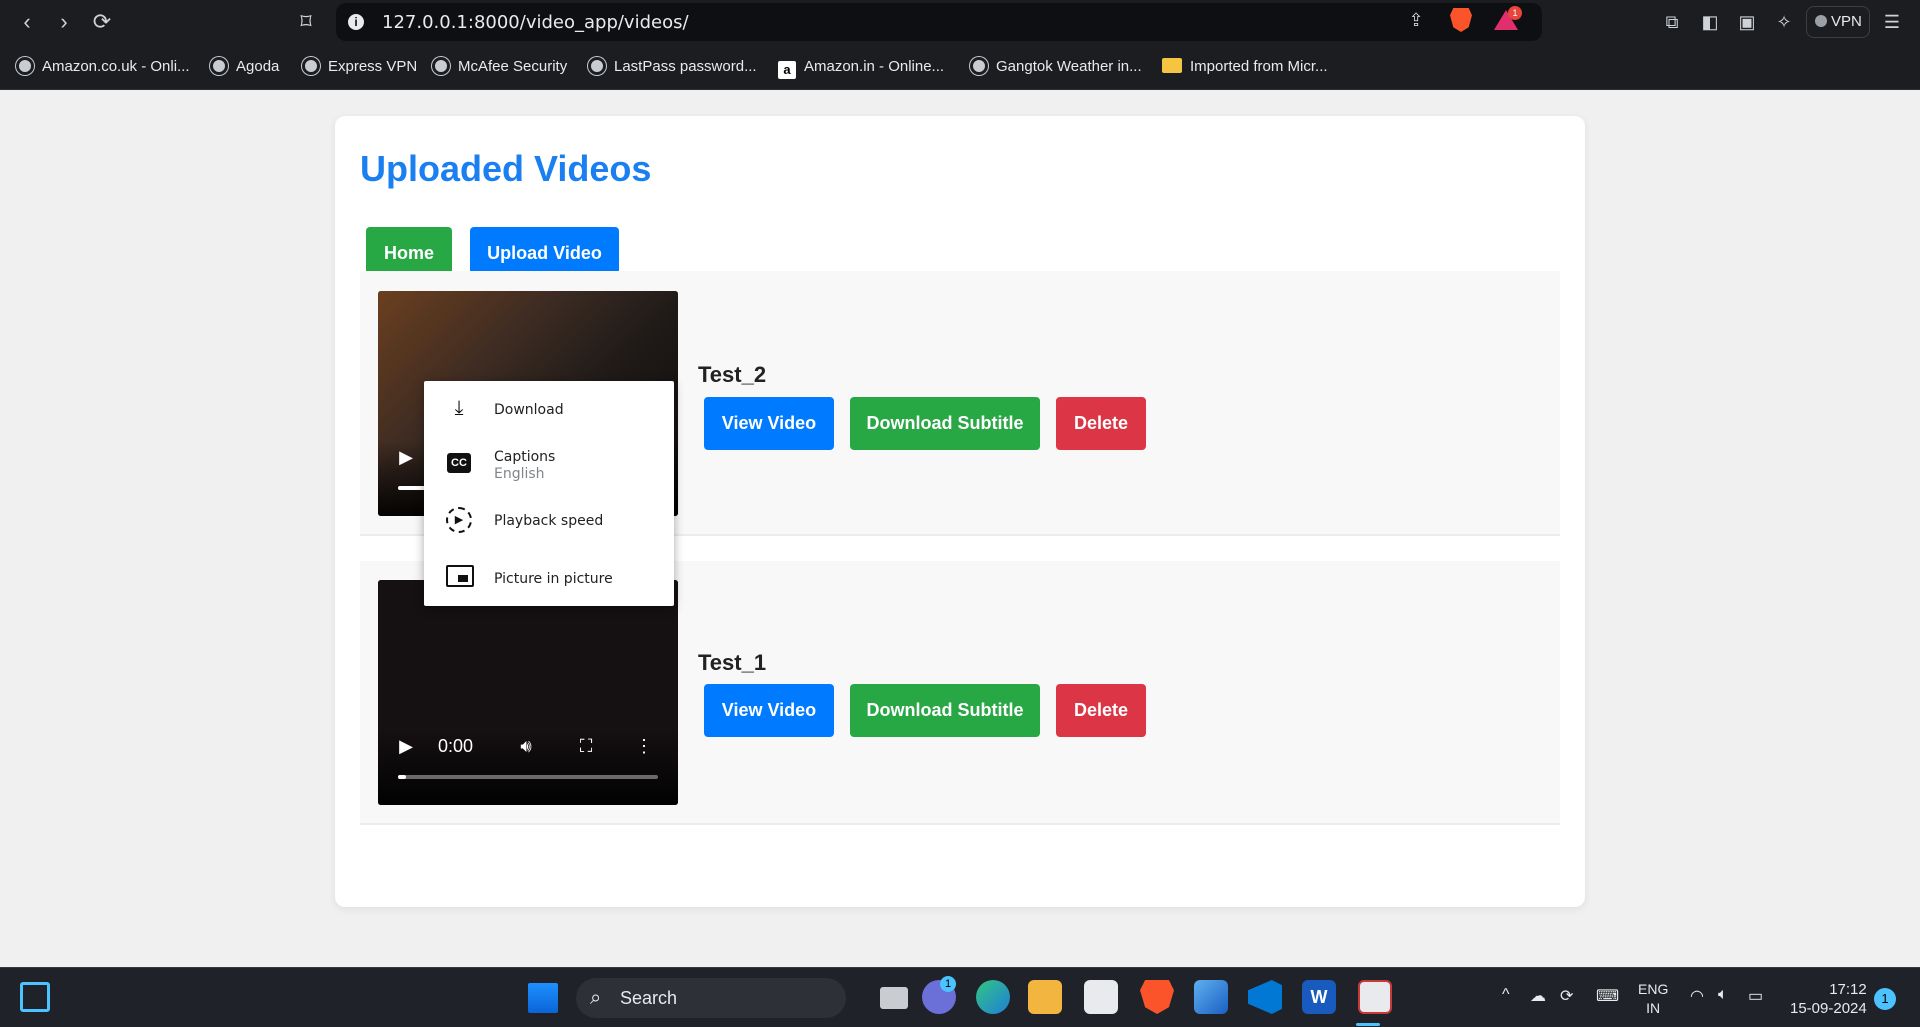 This screenshot has height=1027, width=1920. Describe the element at coordinates (1848, 989) in the screenshot. I see `clock-time: 17:12` at that location.